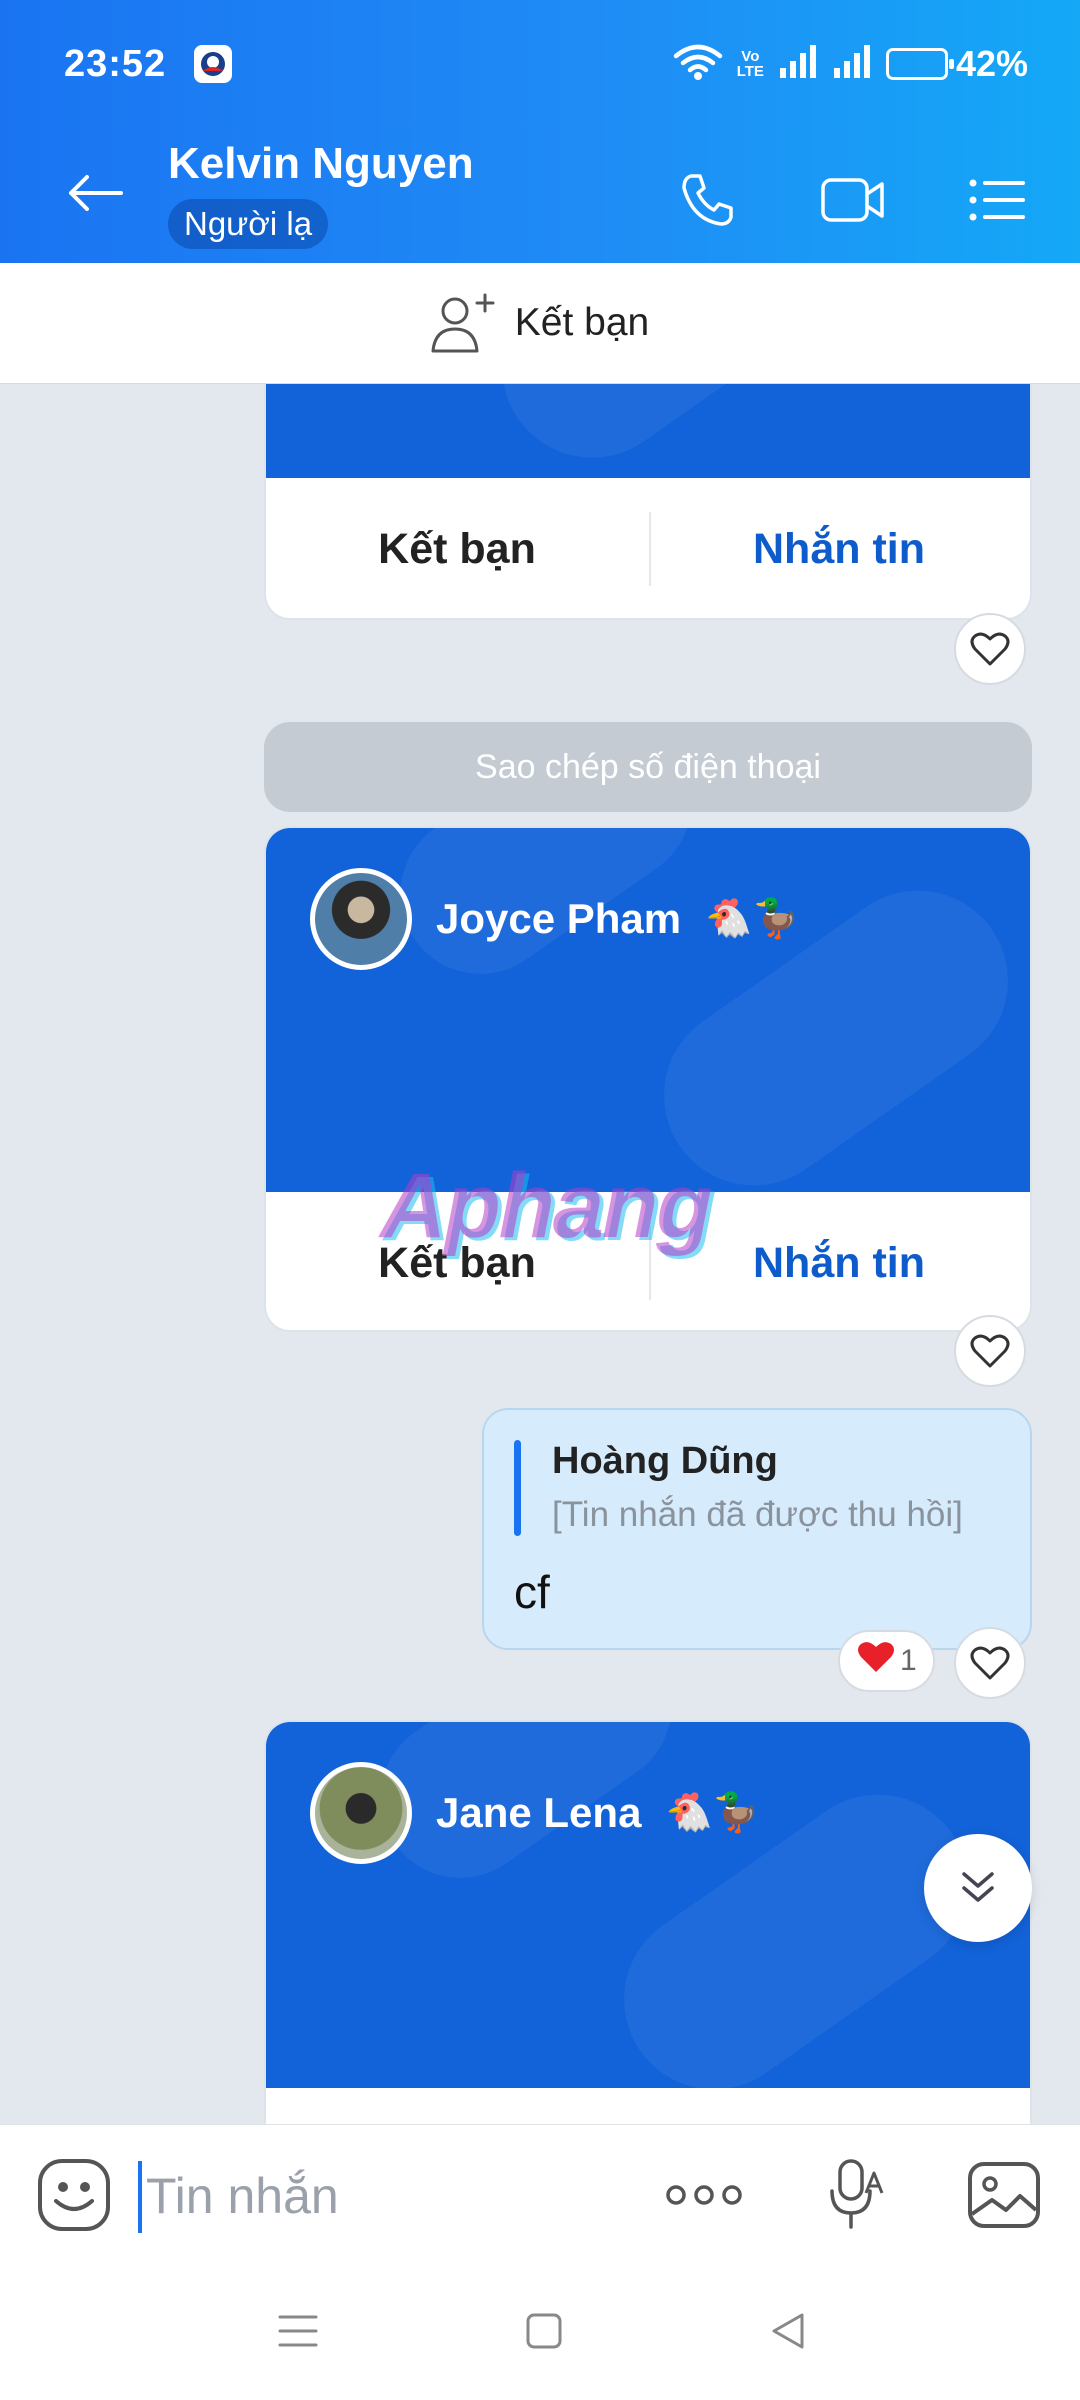 The height and width of the screenshot is (2400, 1080). I want to click on scroll-to-bottom-button, so click(978, 1888).